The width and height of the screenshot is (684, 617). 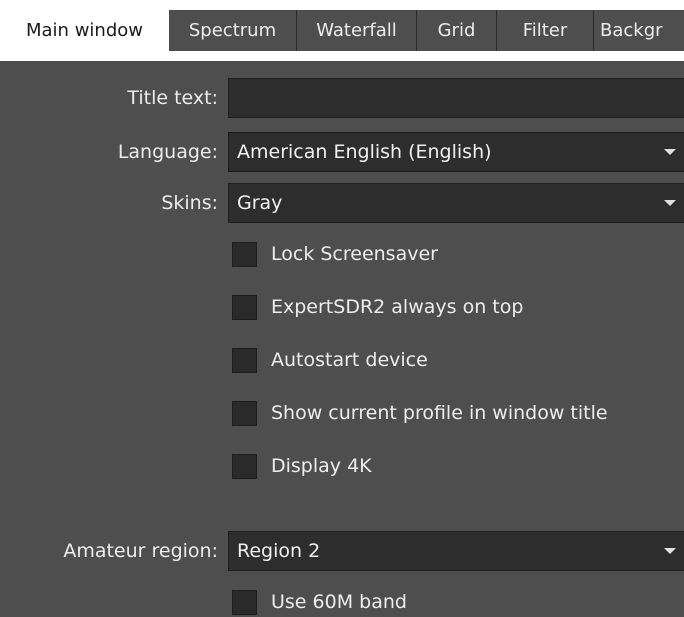 I want to click on tab-label: Backgr, so click(x=631, y=30).